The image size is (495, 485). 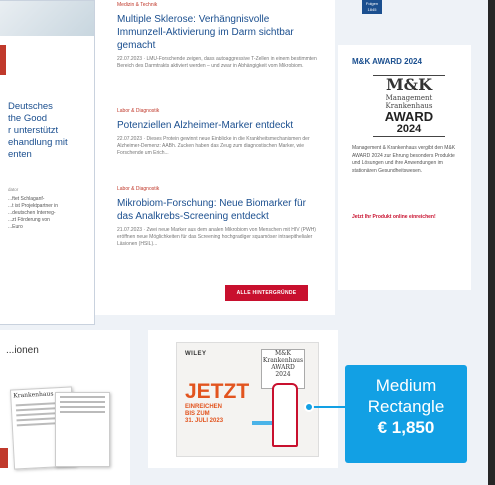 I want to click on trophy-icon, so click(x=285, y=415).